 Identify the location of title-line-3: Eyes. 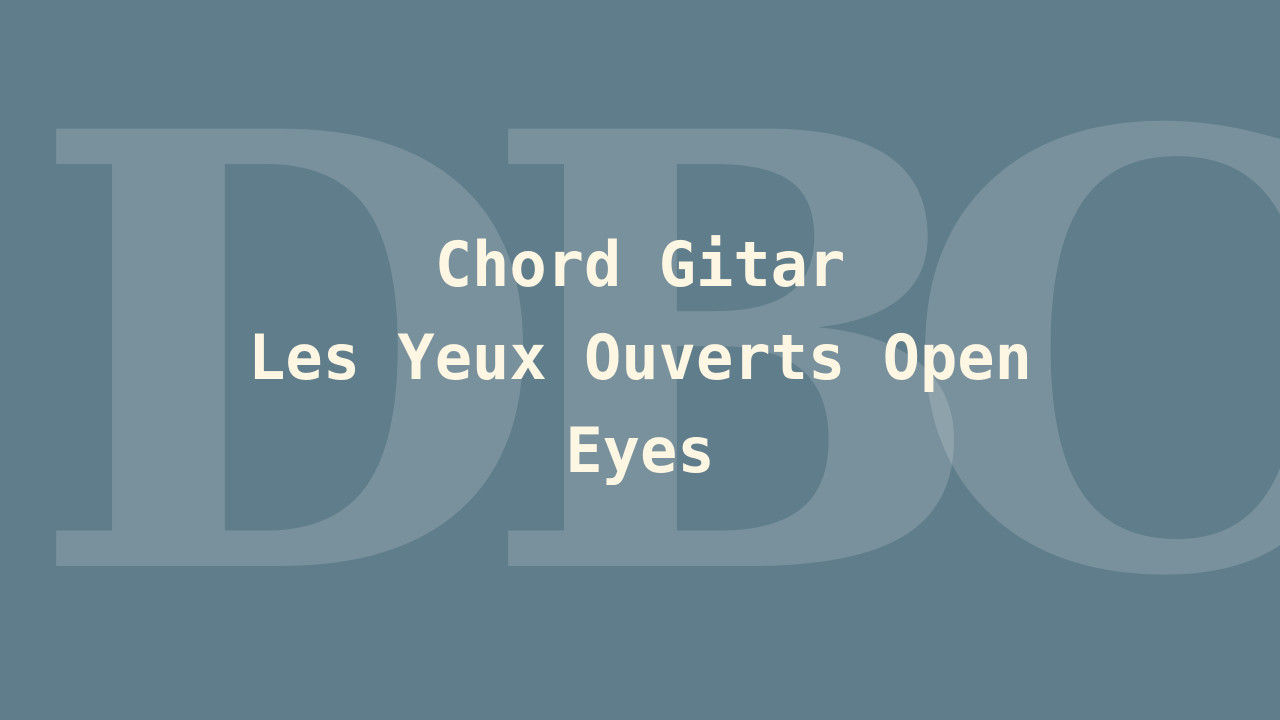
(640, 450).